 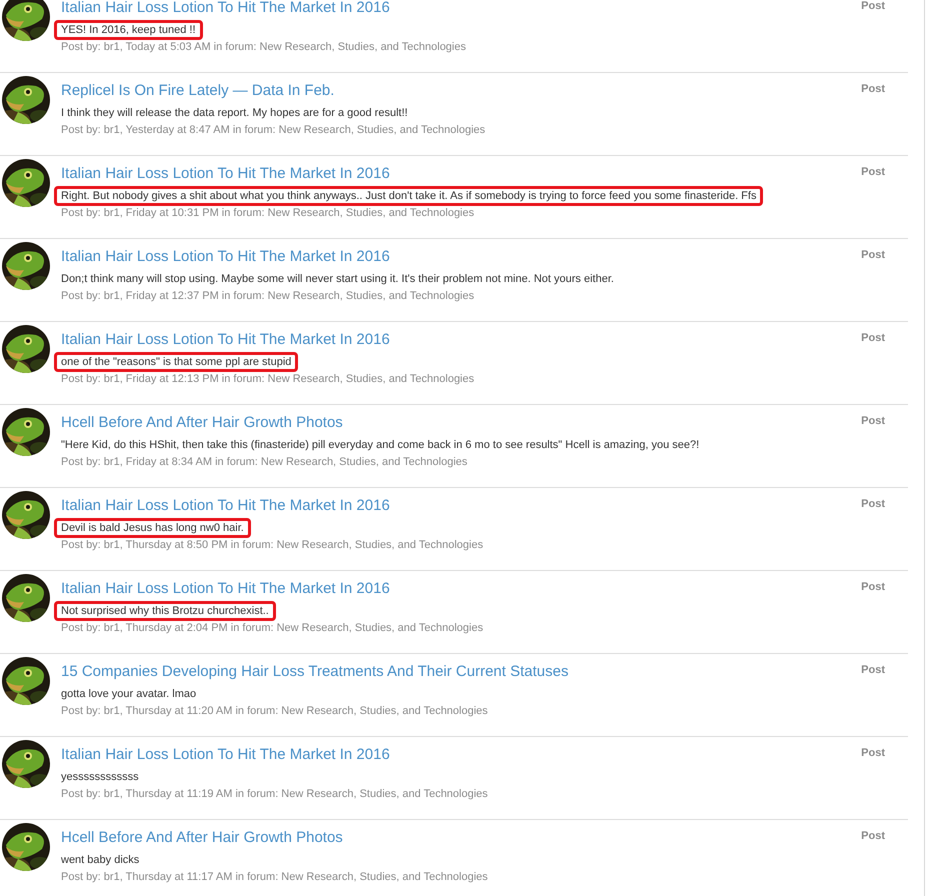 What do you see at coordinates (264, 462) in the screenshot?
I see `post-meta: Post by: br1, Friday at 8:34 AM in forum: New Research, Studies, and Technologies` at bounding box center [264, 462].